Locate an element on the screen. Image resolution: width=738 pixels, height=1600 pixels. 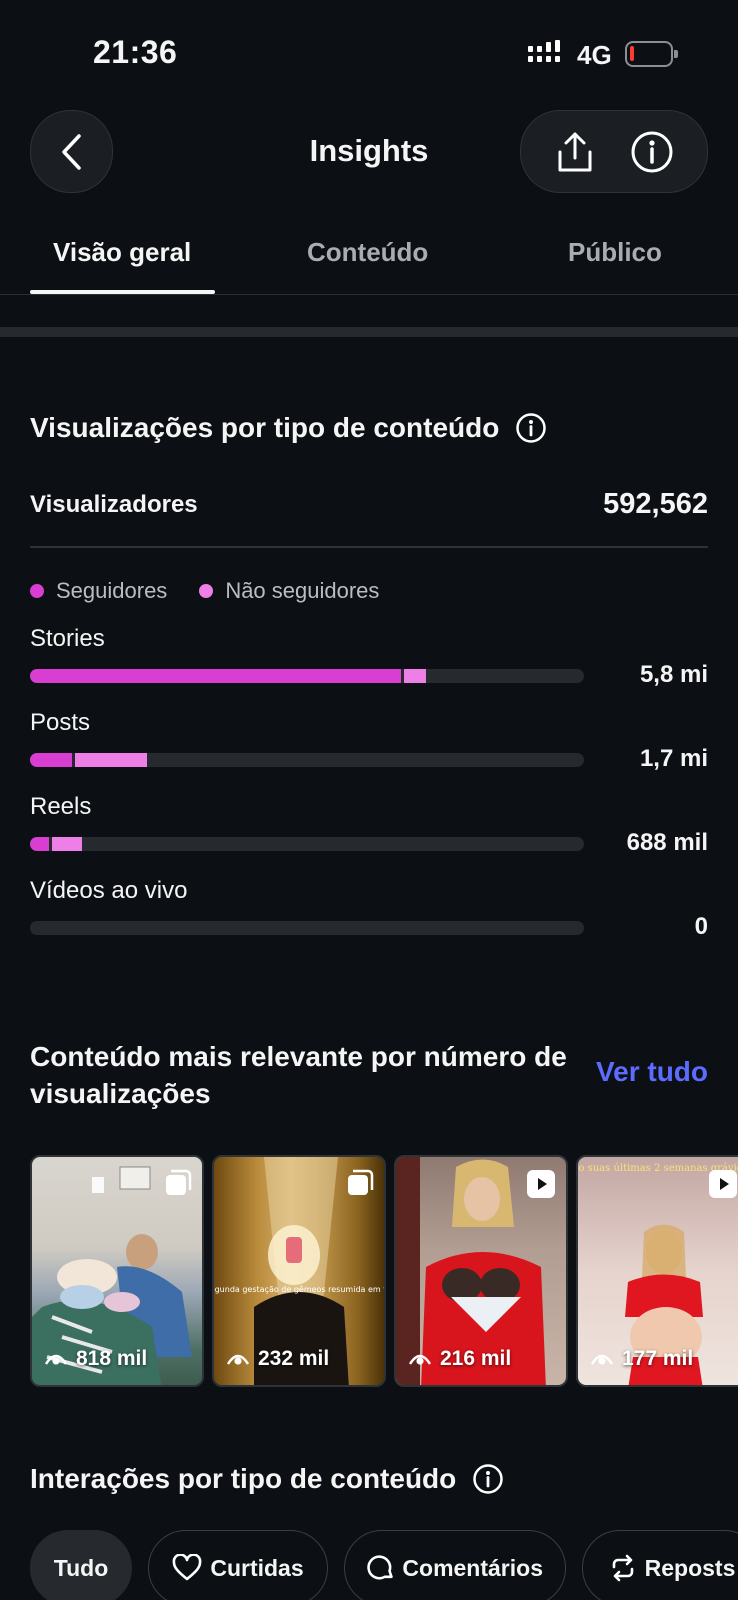
content-thumbnail: 216 mil is located at coordinates (481, 1271).